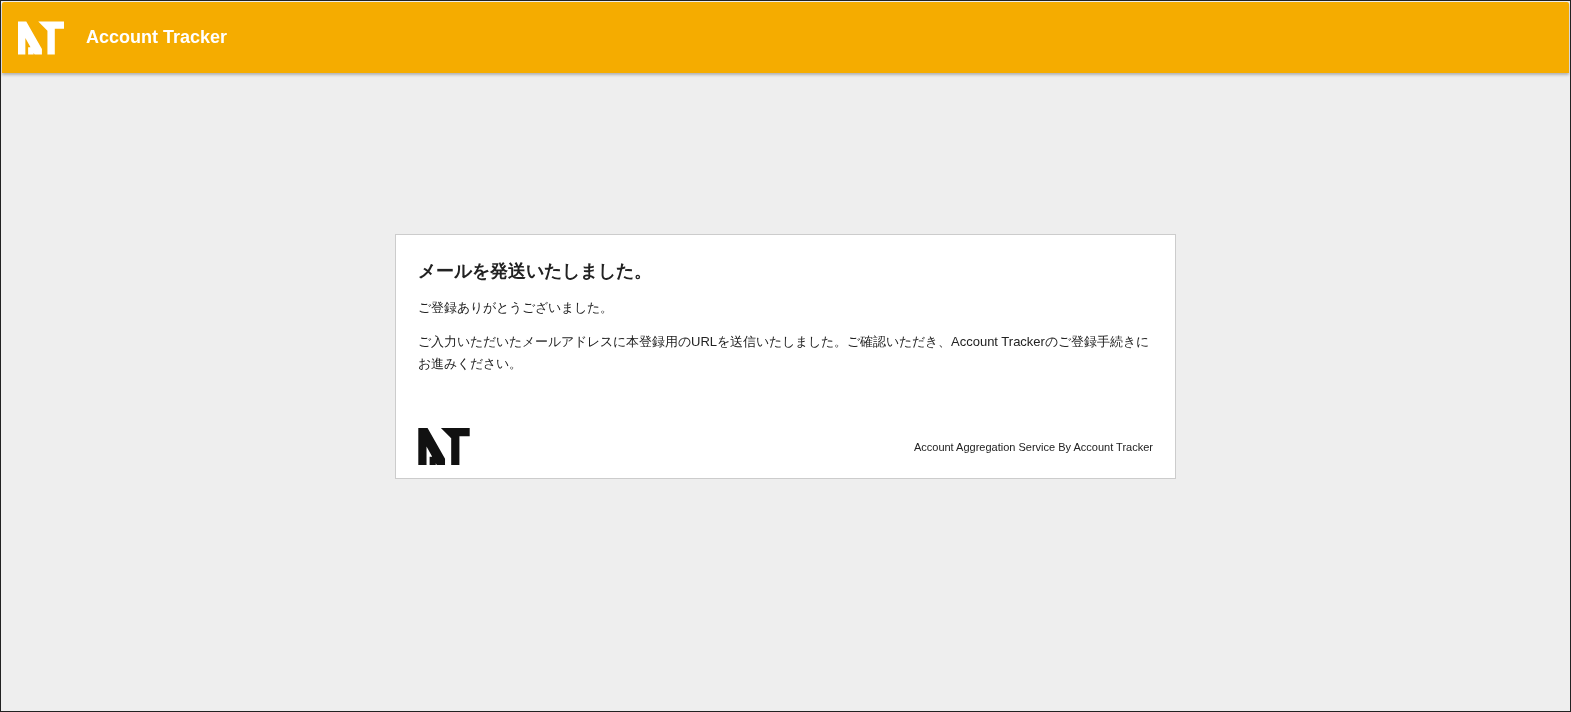 Image resolution: width=1571 pixels, height=712 pixels. What do you see at coordinates (784, 353) in the screenshot?
I see `message-text: ご入力いただいたメールアドレスに本登録用のURLを送信いたしました。ご確認いただき、Account Trackerのご登録手続きにお進みください。` at bounding box center [784, 353].